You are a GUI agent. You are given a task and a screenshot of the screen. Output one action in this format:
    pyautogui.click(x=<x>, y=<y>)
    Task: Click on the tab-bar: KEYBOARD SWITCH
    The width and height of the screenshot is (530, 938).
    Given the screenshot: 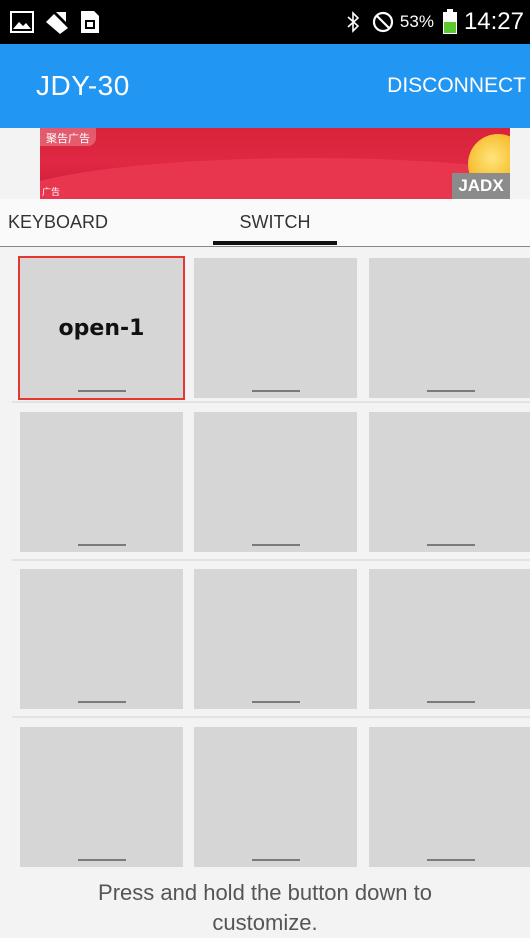 What is the action you would take?
    pyautogui.click(x=265, y=223)
    